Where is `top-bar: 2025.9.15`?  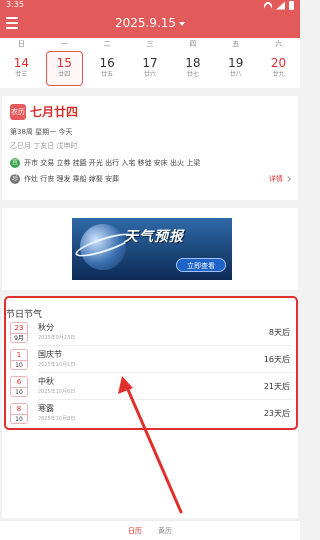 top-bar: 2025.9.15 is located at coordinates (150, 24).